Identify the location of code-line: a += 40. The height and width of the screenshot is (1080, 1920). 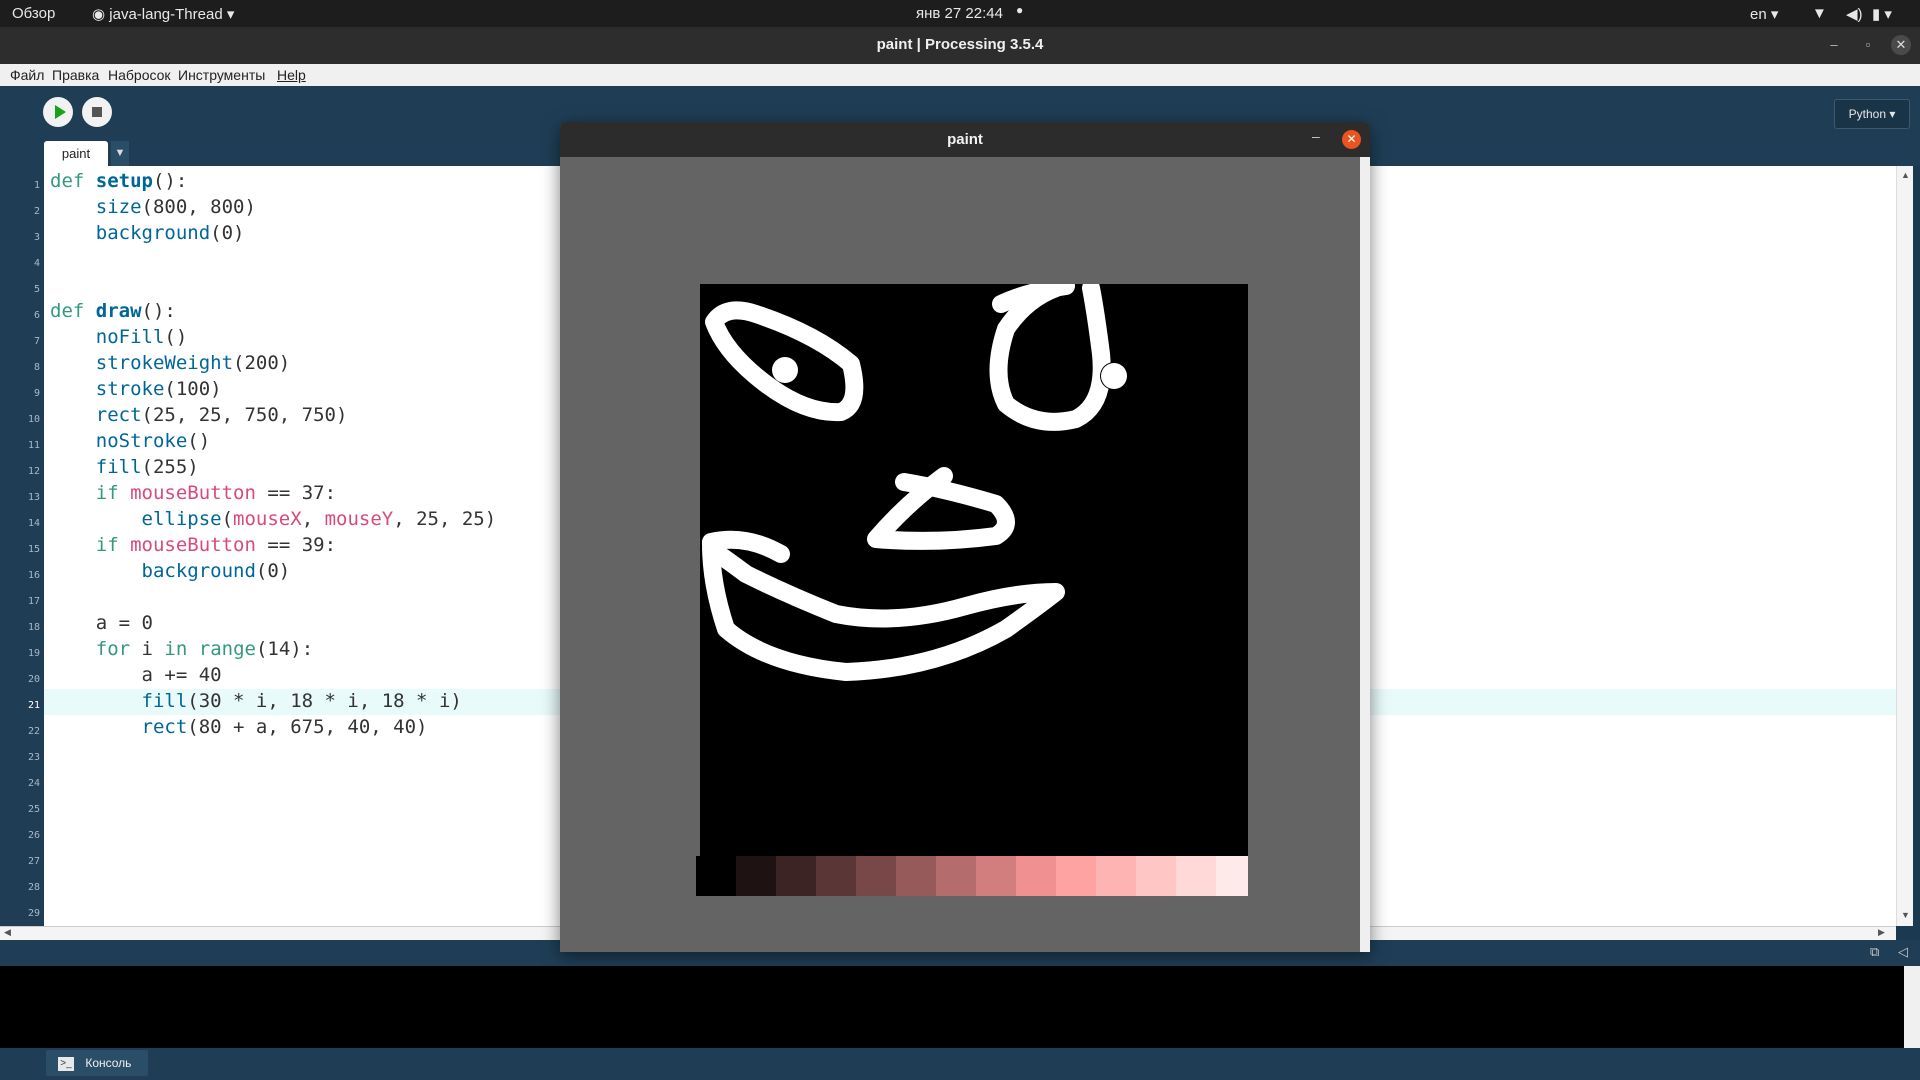
(136, 675).